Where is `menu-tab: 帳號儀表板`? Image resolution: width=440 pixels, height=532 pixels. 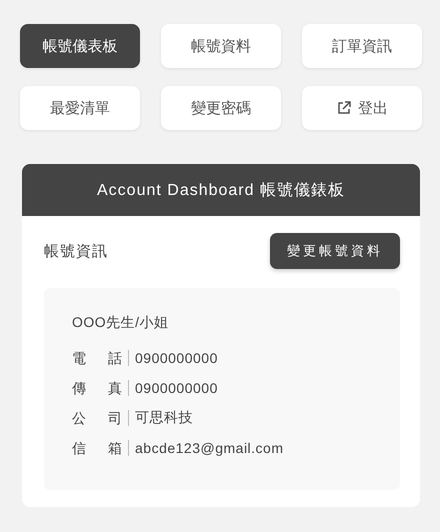
menu-tab: 帳號儀表板 is located at coordinates (80, 46).